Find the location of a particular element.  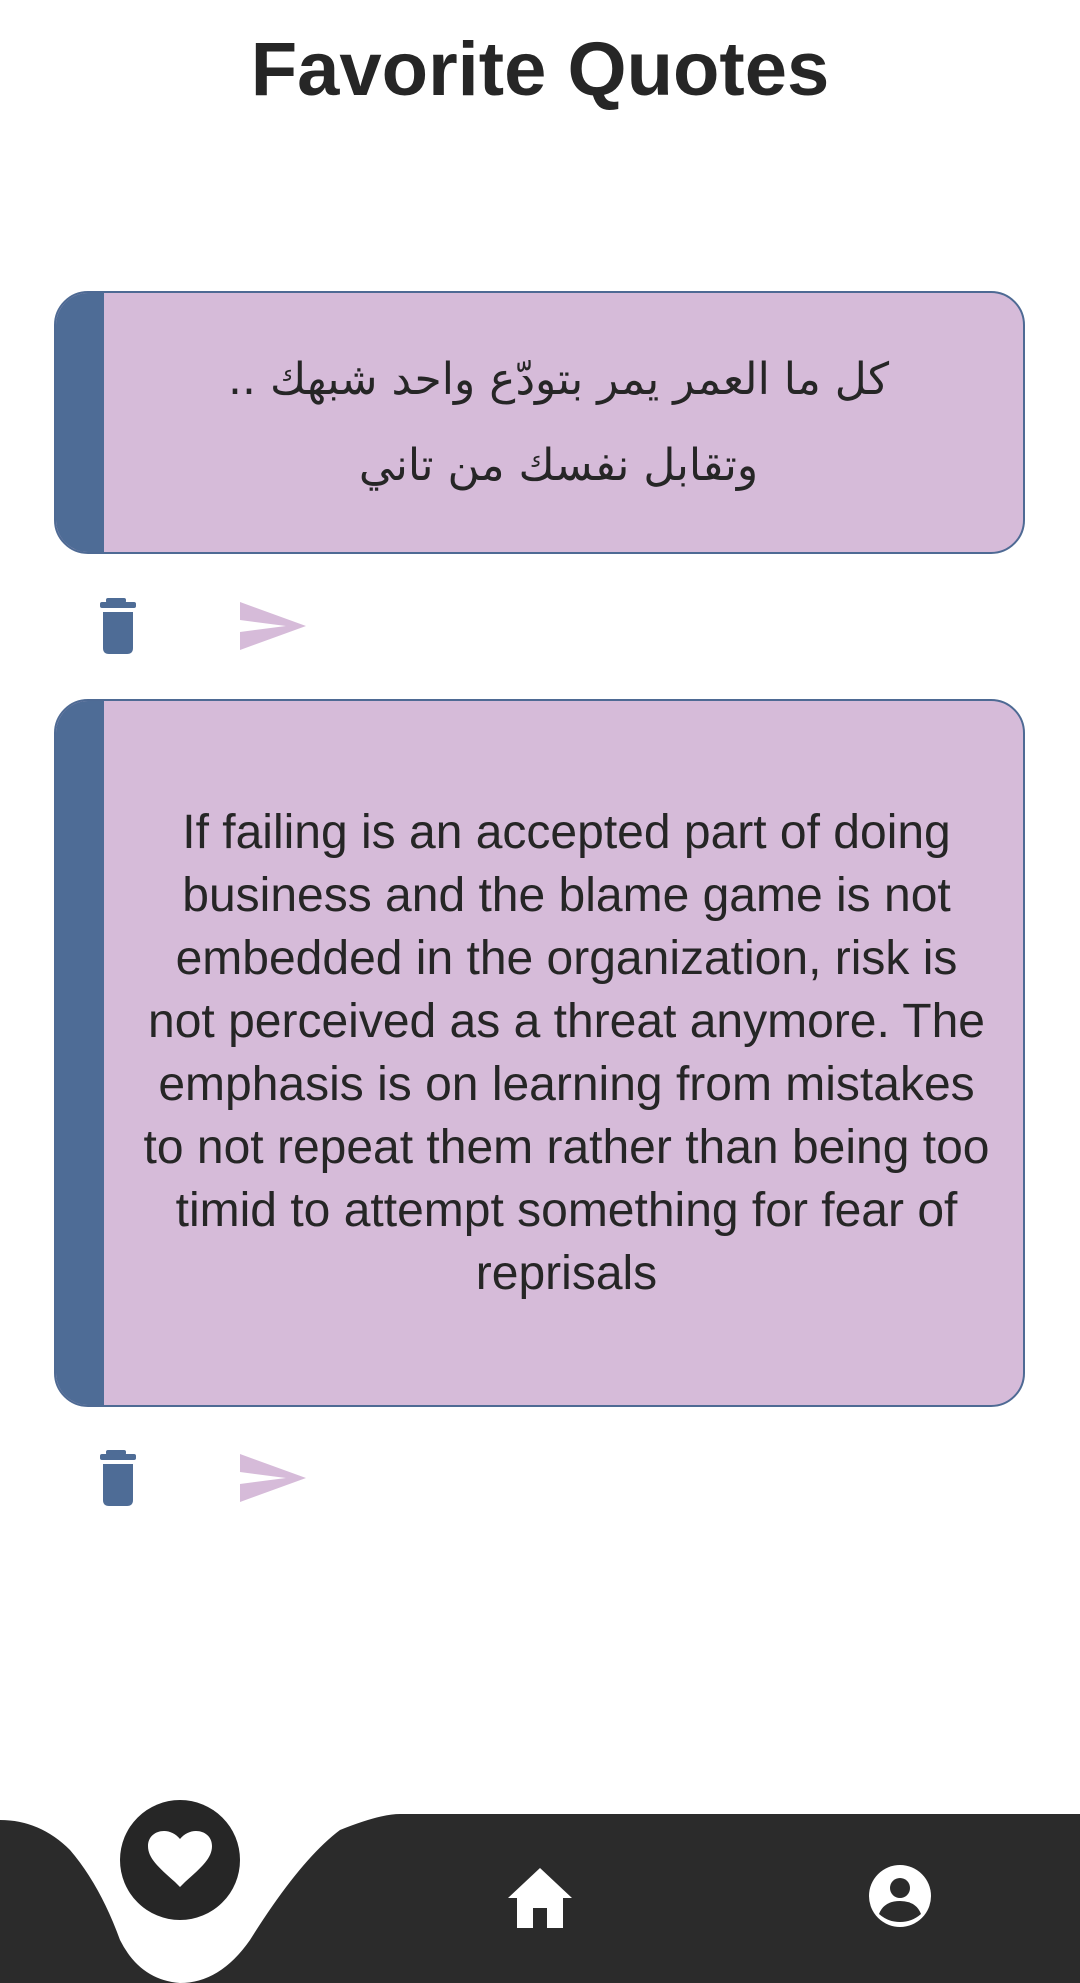

heart-icon is located at coordinates (180, 1859).